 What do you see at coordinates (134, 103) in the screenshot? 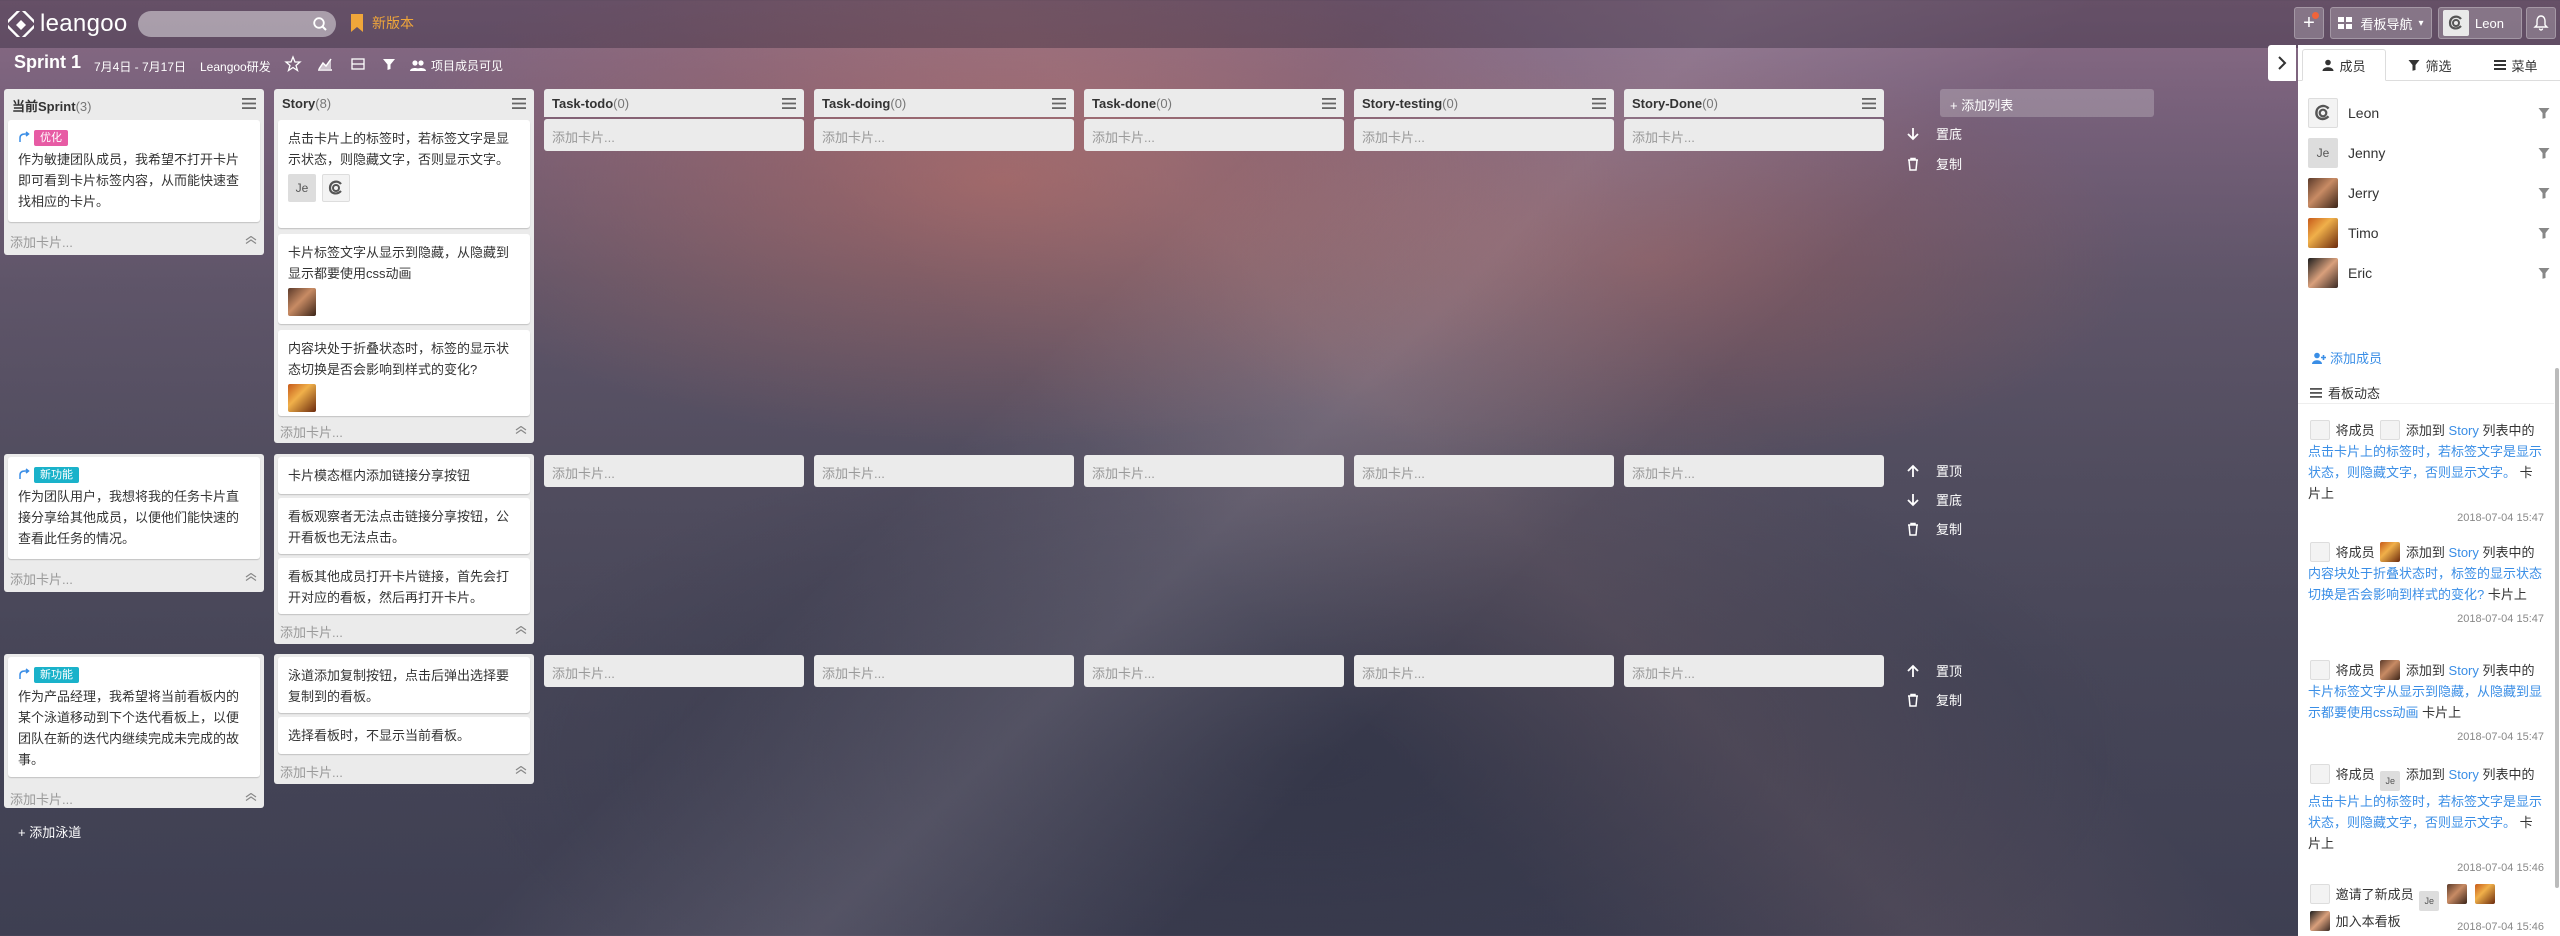
I see `column-header-current-sprint: 当前Sprint(3)` at bounding box center [134, 103].